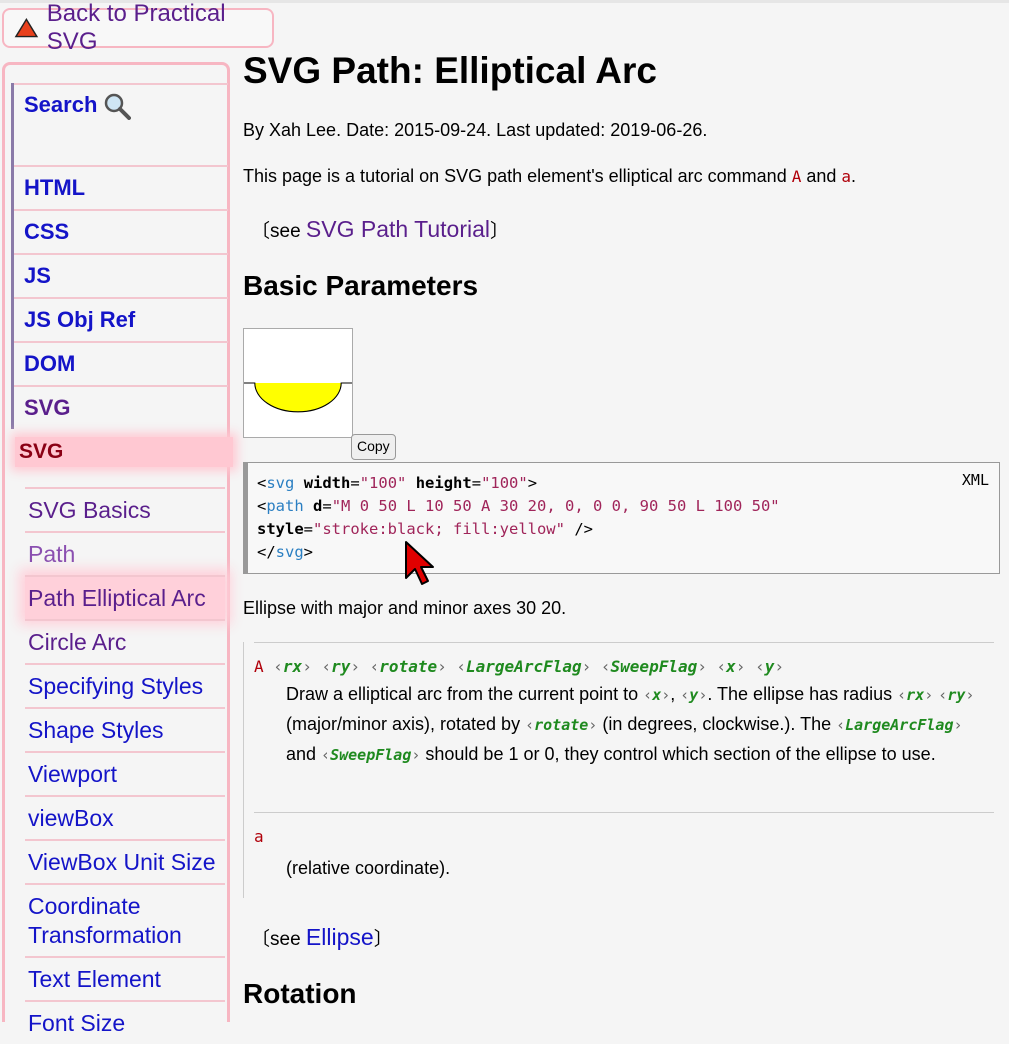 The height and width of the screenshot is (1044, 1009). I want to click on intro-text-end: ., so click(854, 176).